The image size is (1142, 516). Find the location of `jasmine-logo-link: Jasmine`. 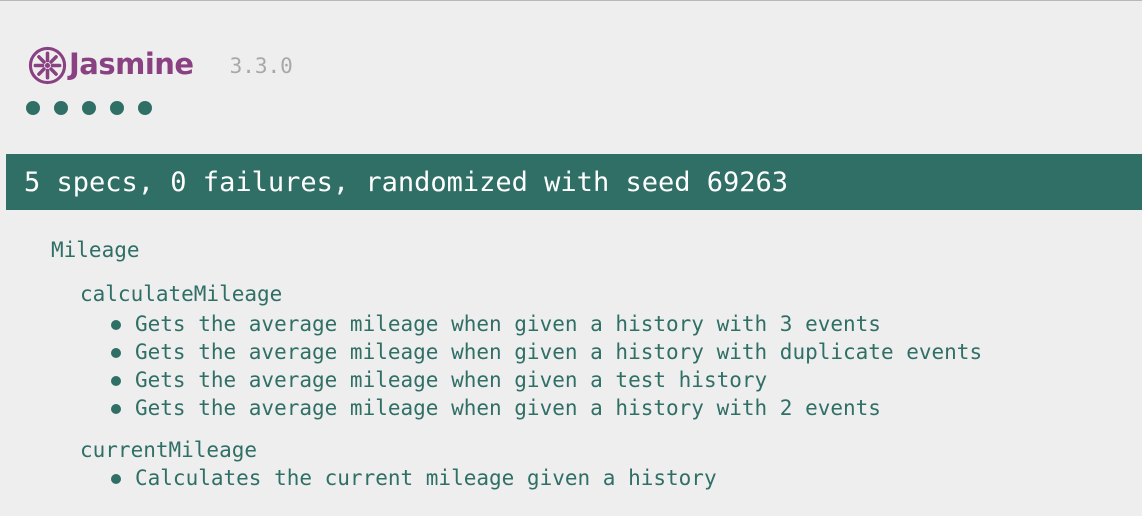

jasmine-logo-link: Jasmine is located at coordinates (111, 65).